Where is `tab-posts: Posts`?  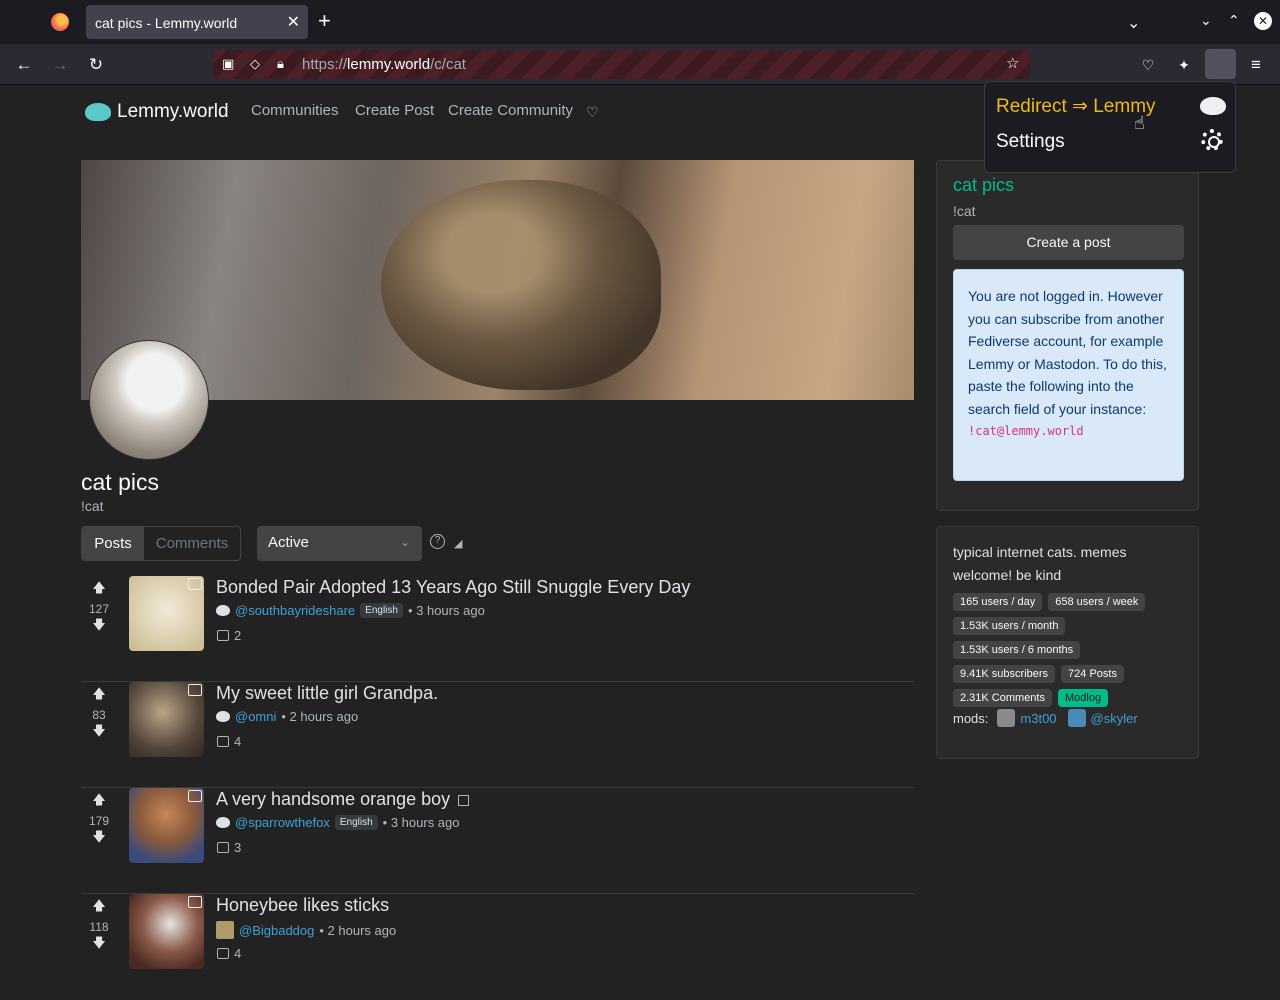 tab-posts: Posts is located at coordinates (113, 543).